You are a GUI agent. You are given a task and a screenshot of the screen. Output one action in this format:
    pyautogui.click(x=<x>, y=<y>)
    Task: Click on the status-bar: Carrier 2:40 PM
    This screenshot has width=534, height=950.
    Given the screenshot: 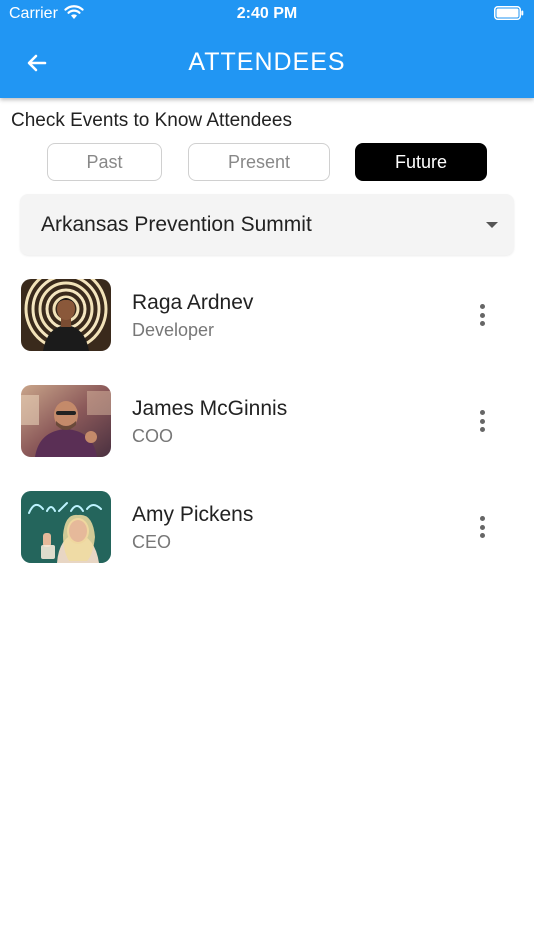 What is the action you would take?
    pyautogui.click(x=267, y=14)
    